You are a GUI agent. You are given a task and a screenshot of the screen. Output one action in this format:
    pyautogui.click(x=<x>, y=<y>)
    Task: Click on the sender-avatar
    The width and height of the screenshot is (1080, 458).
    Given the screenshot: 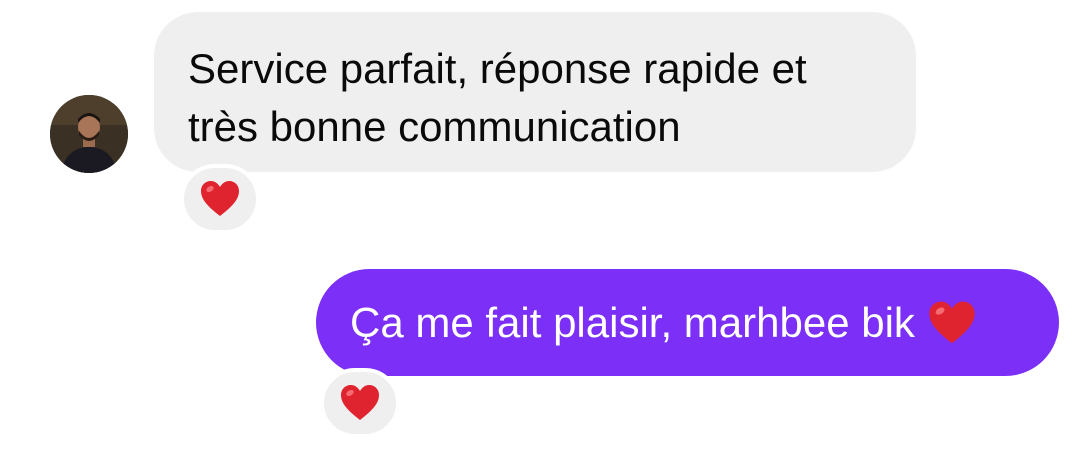 What is the action you would take?
    pyautogui.click(x=89, y=134)
    